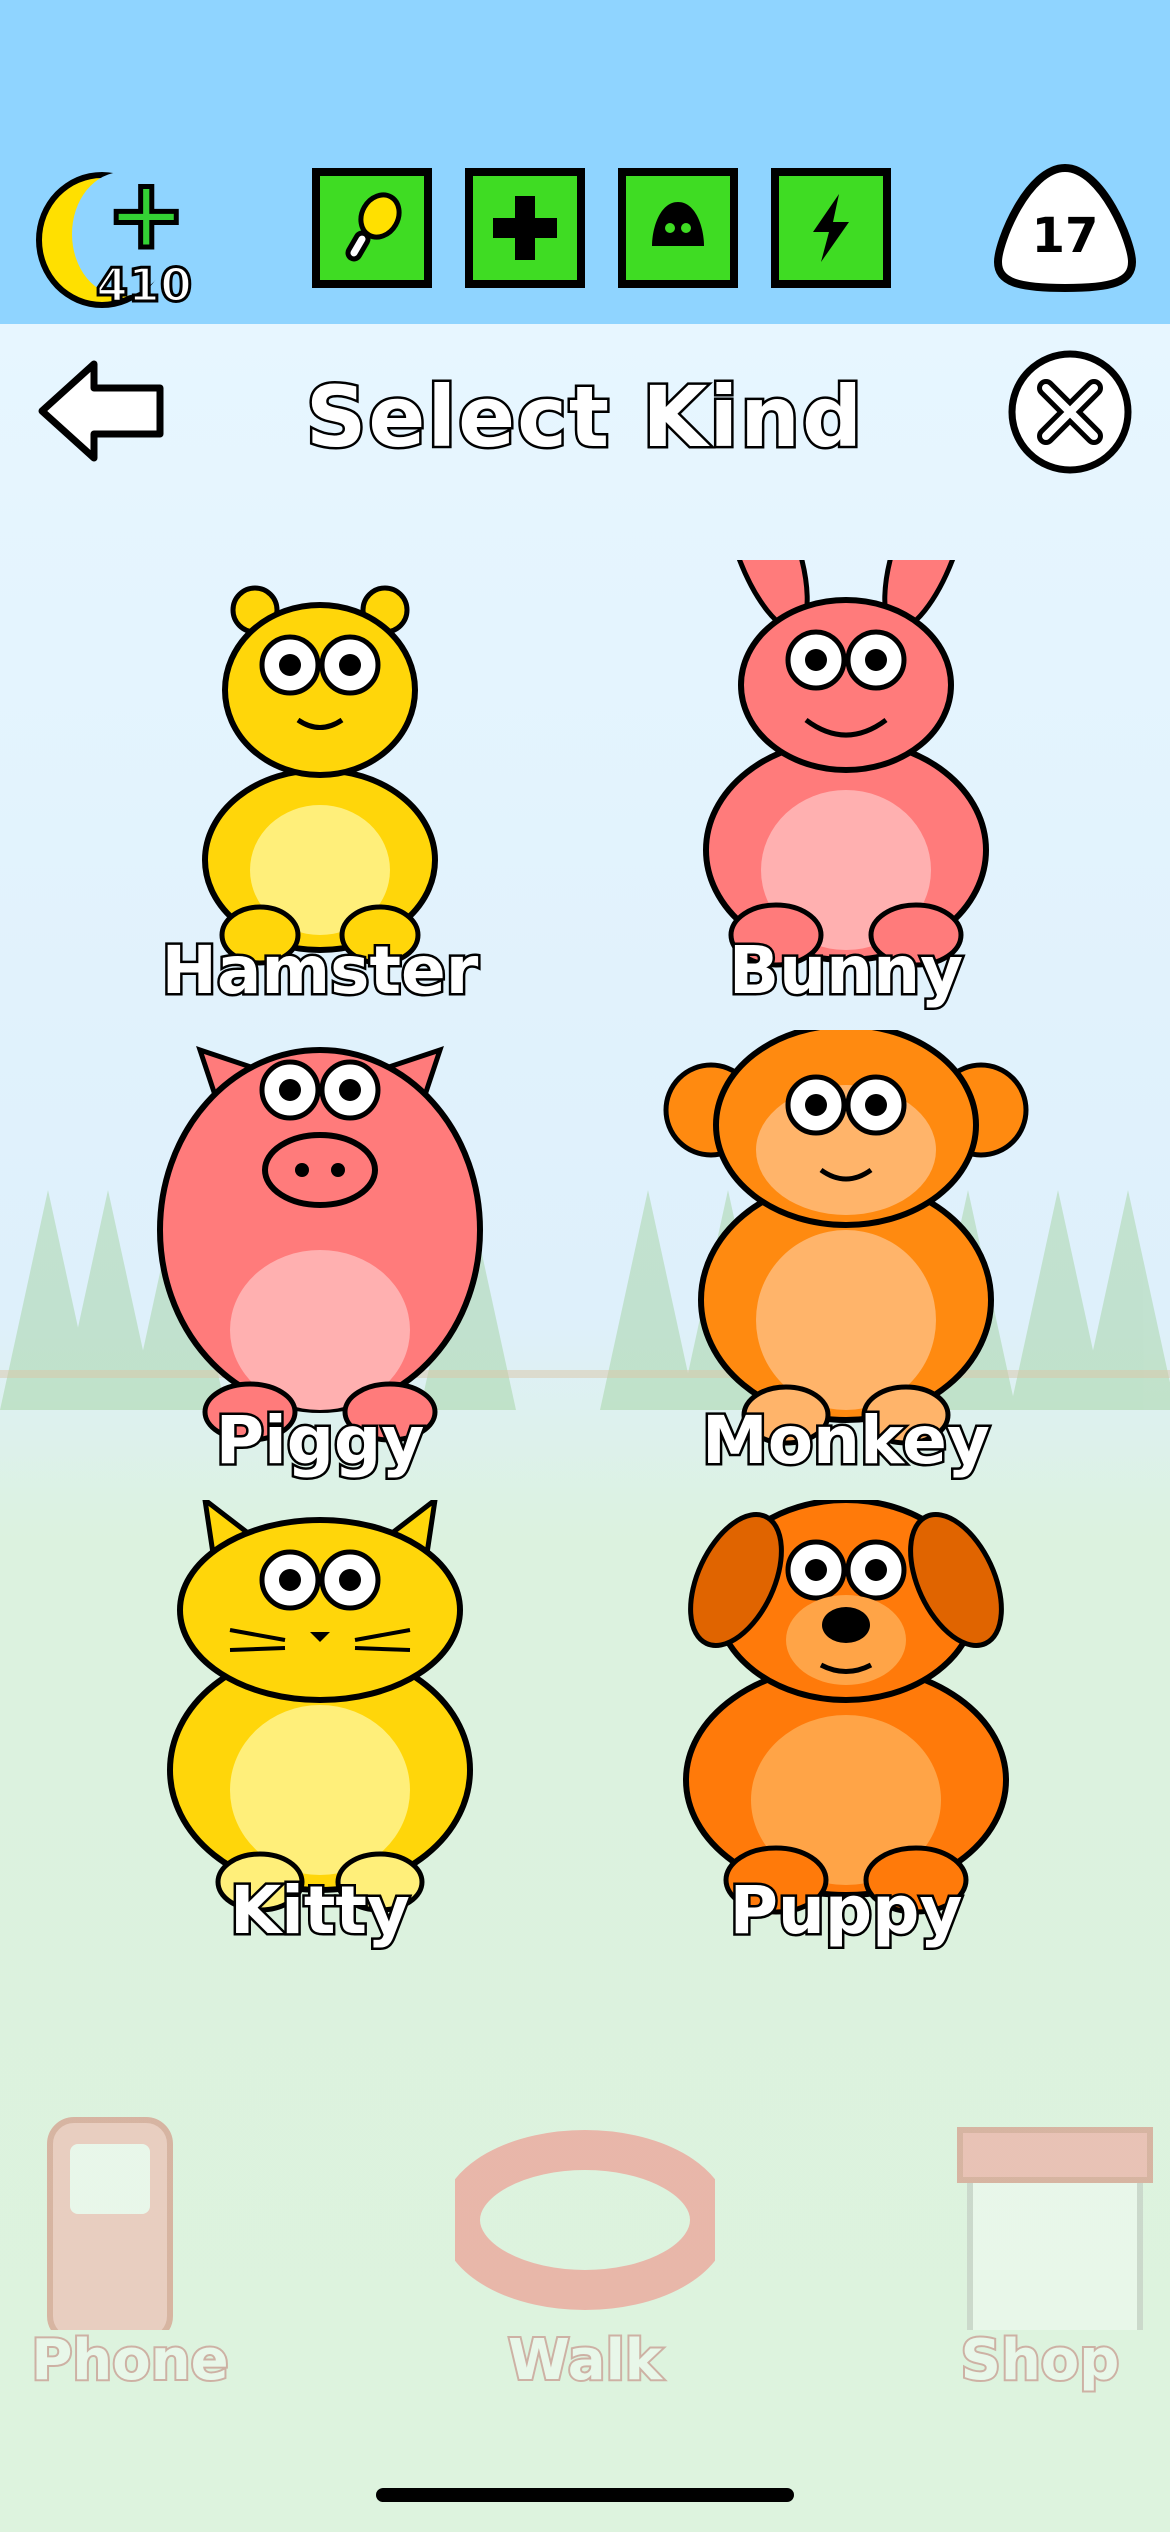  I want to click on nav-label: Walk, so click(585, 2360).